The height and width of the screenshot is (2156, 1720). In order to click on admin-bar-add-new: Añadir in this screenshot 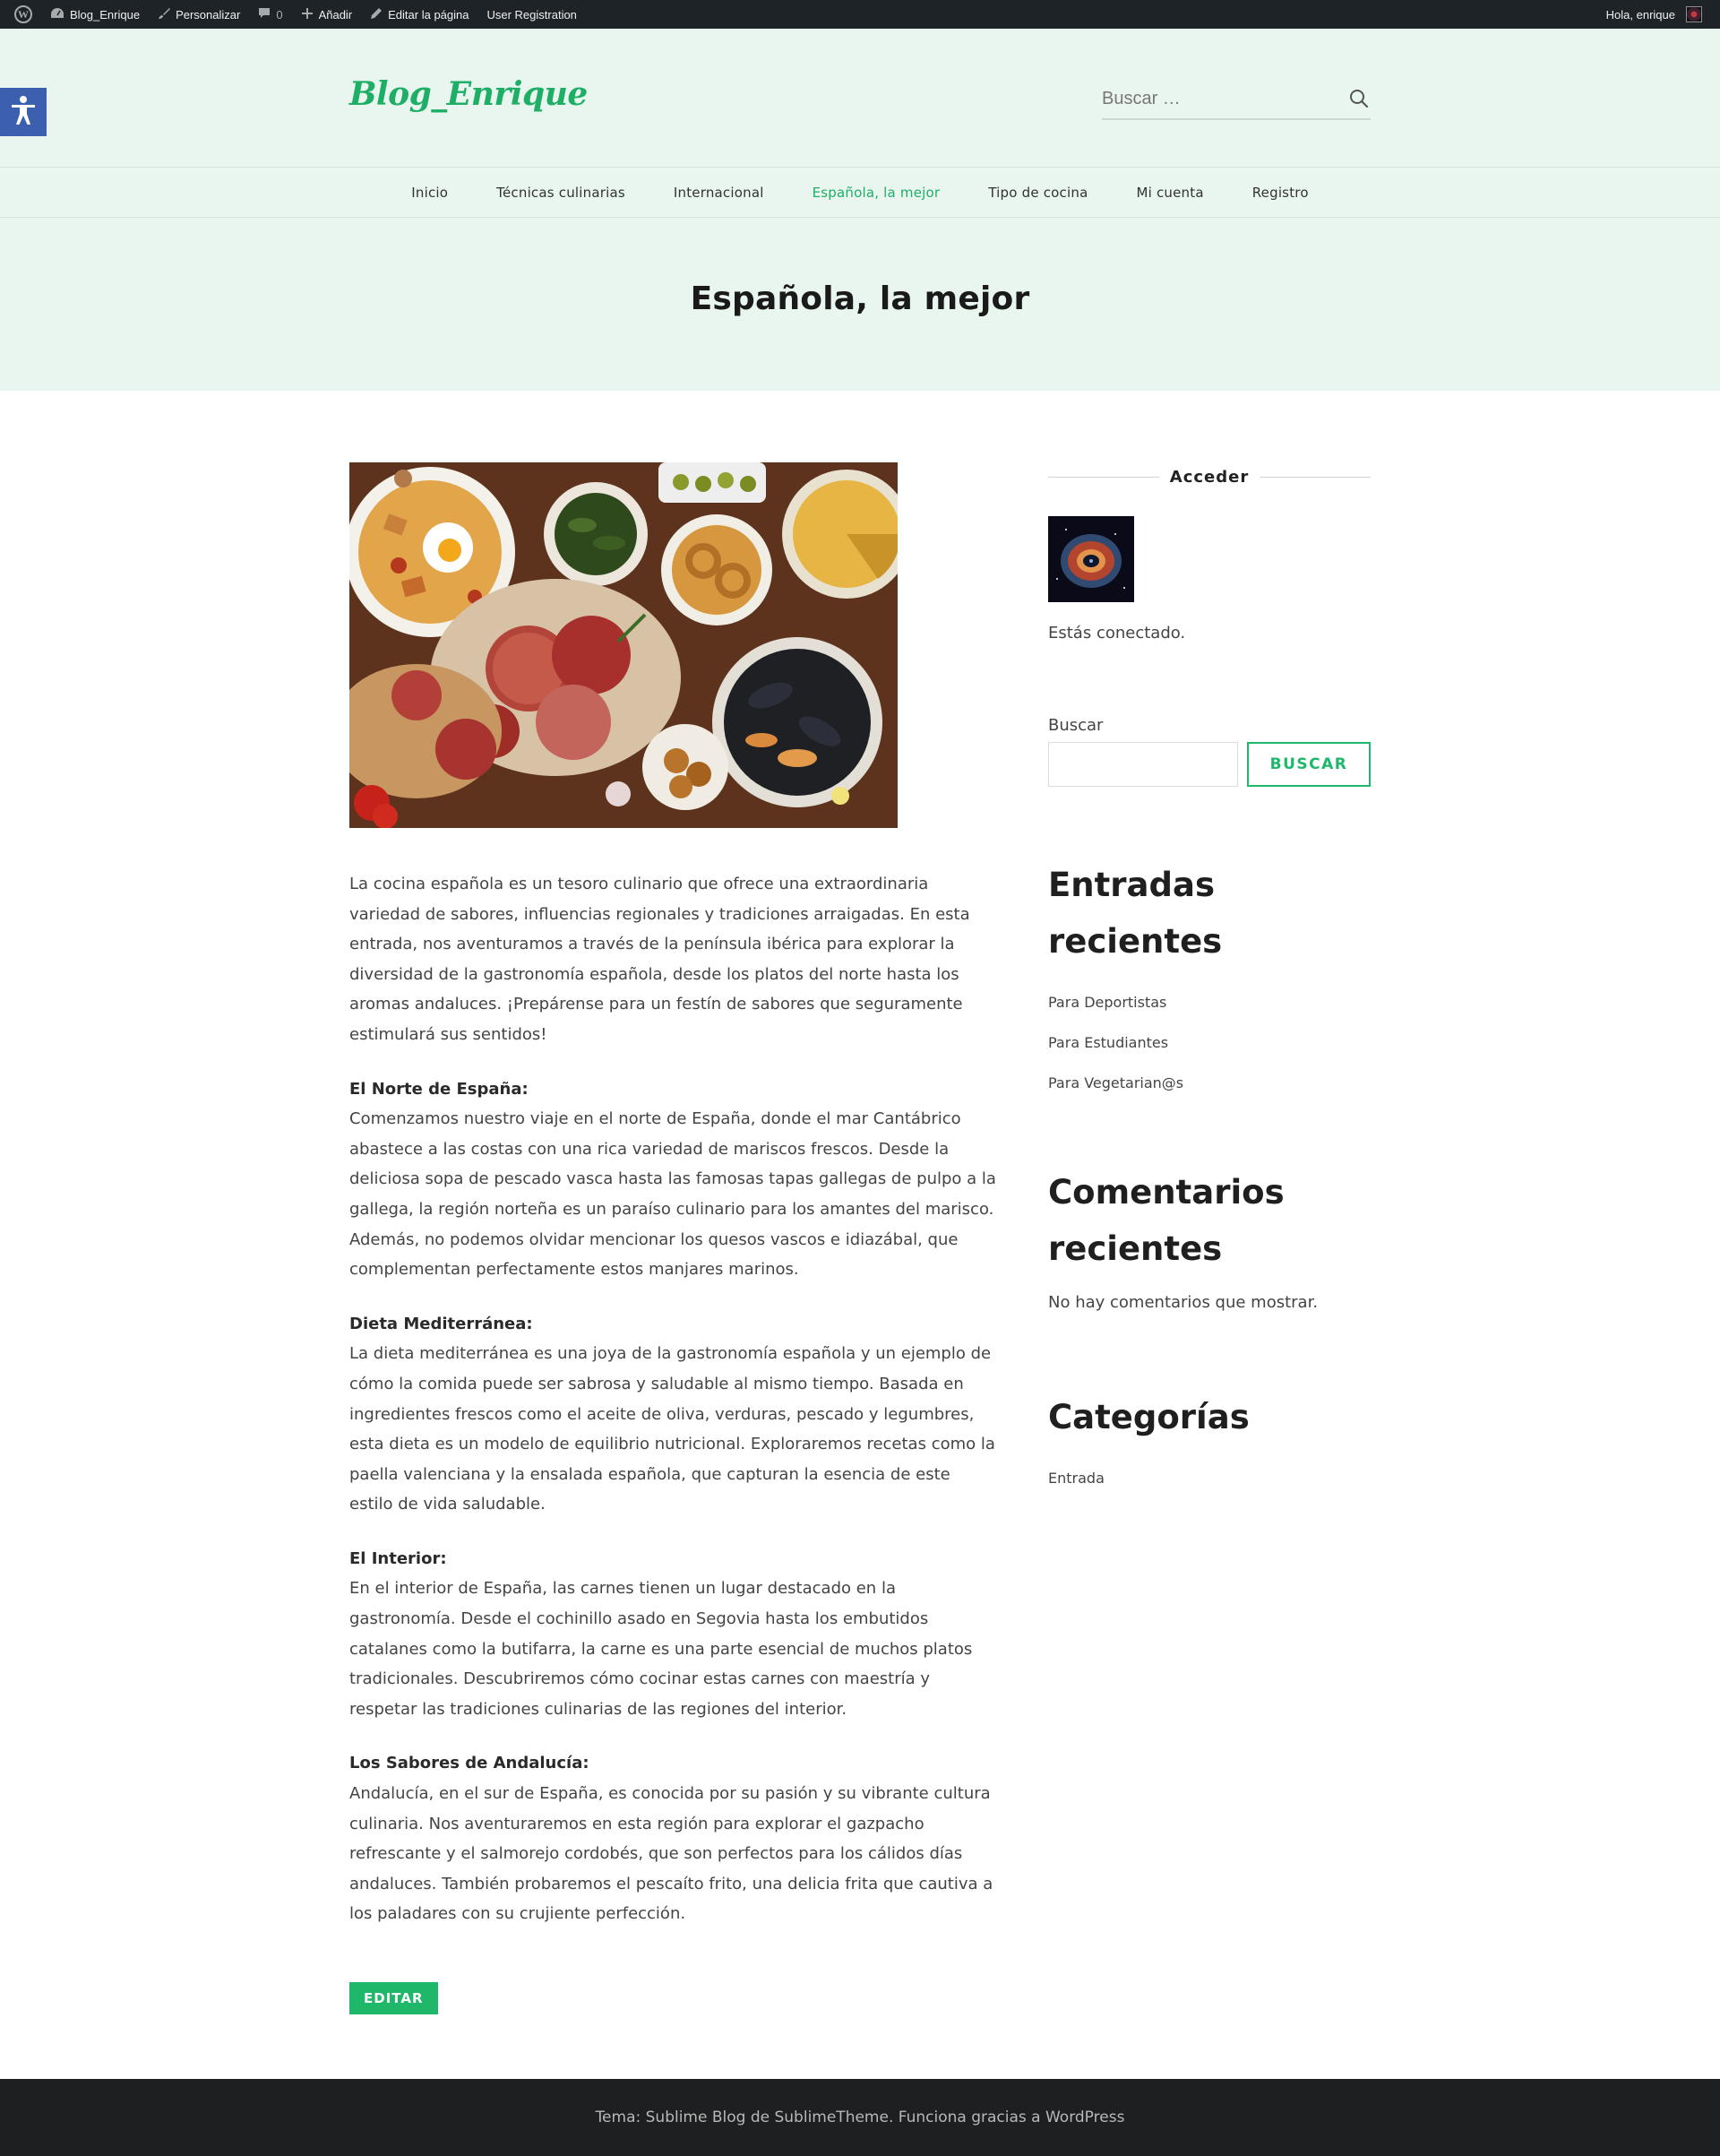, I will do `click(327, 15)`.